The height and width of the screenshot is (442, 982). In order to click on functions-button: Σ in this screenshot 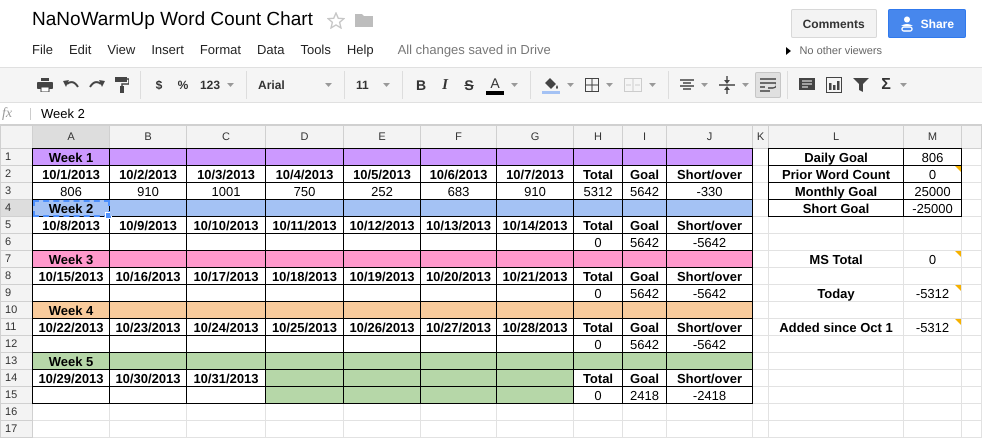, I will do `click(886, 85)`.